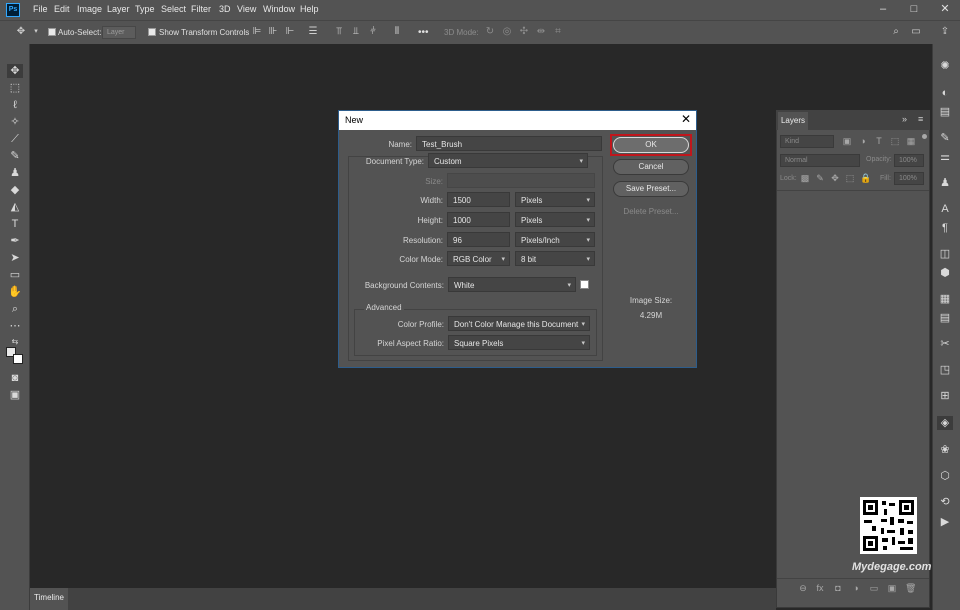 Image resolution: width=960 pixels, height=610 pixels. Describe the element at coordinates (945, 396) in the screenshot. I see `info-panel-icon: ⊞` at that location.